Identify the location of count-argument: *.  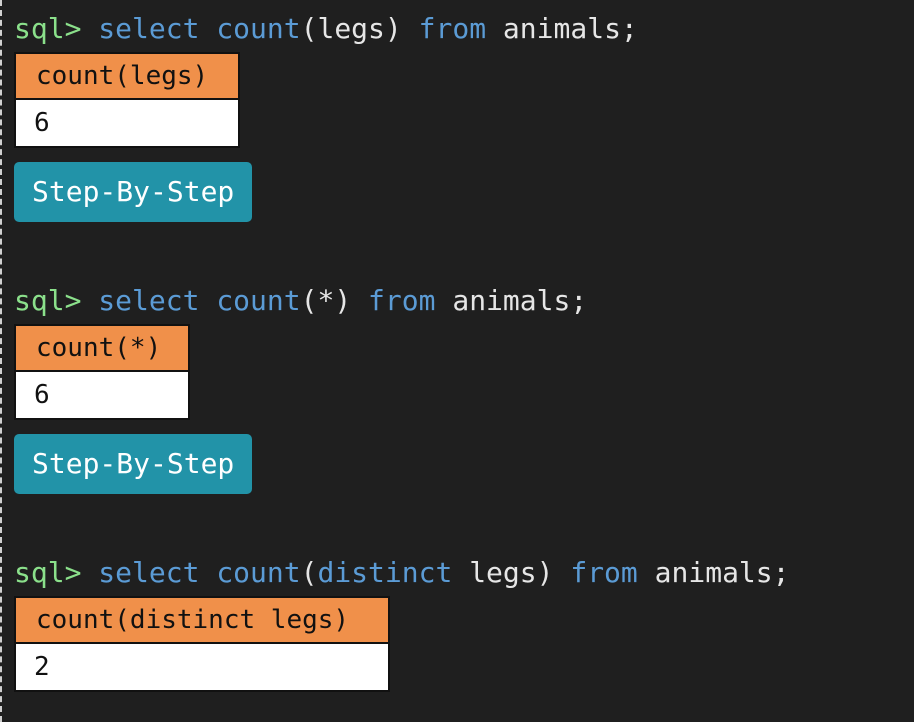
(326, 300).